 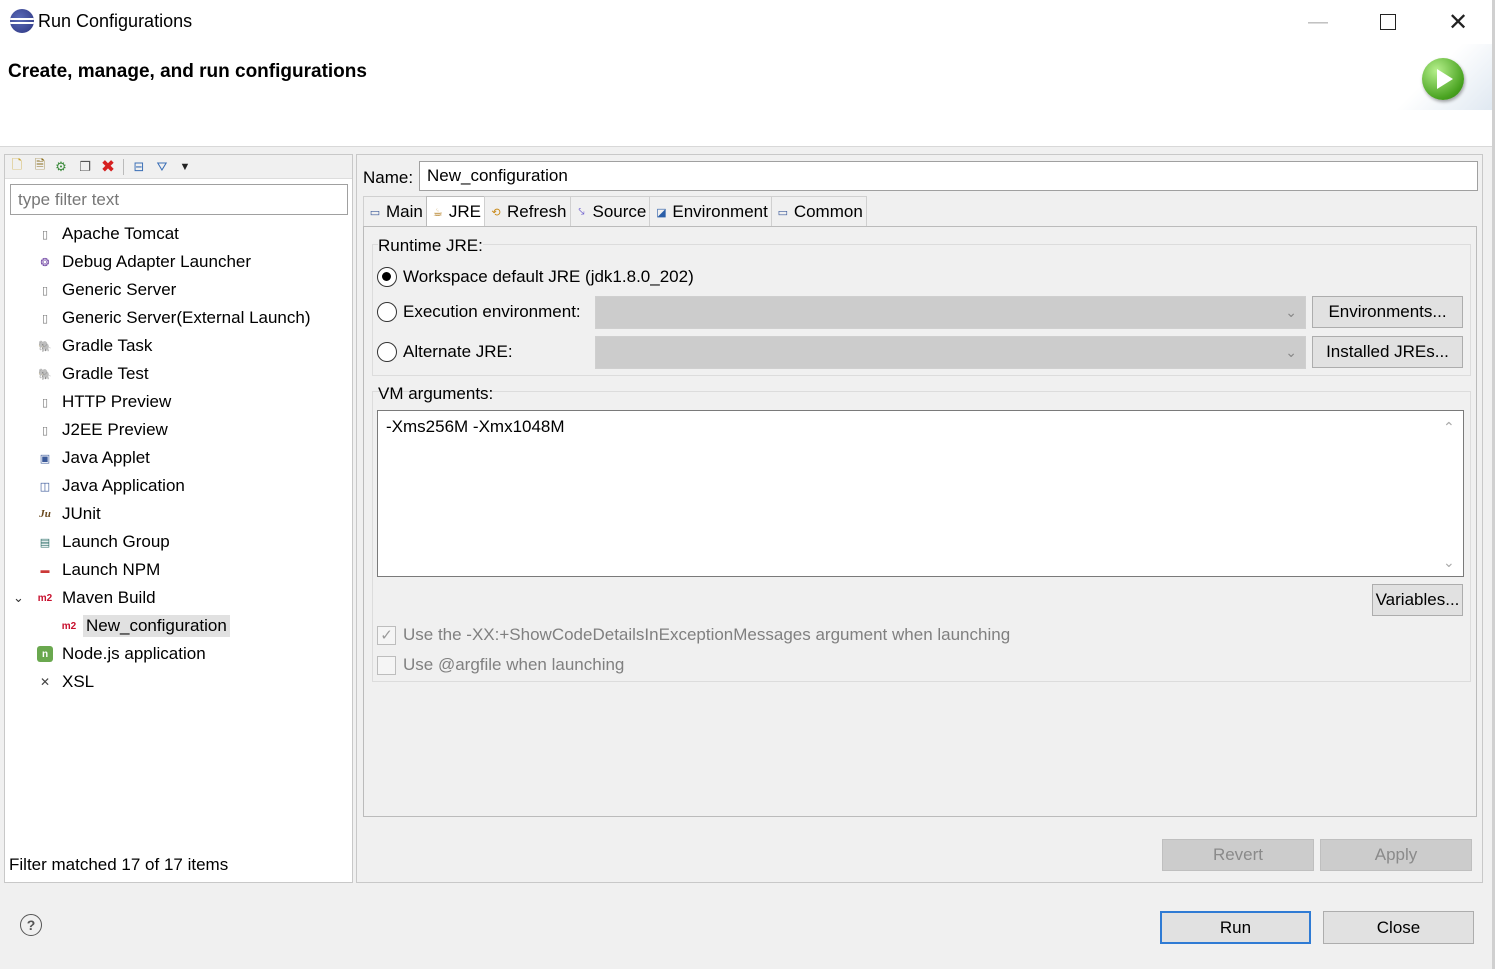 What do you see at coordinates (96, 346) in the screenshot?
I see `tree-item-gradle-task: 🐘 Gradle Task` at bounding box center [96, 346].